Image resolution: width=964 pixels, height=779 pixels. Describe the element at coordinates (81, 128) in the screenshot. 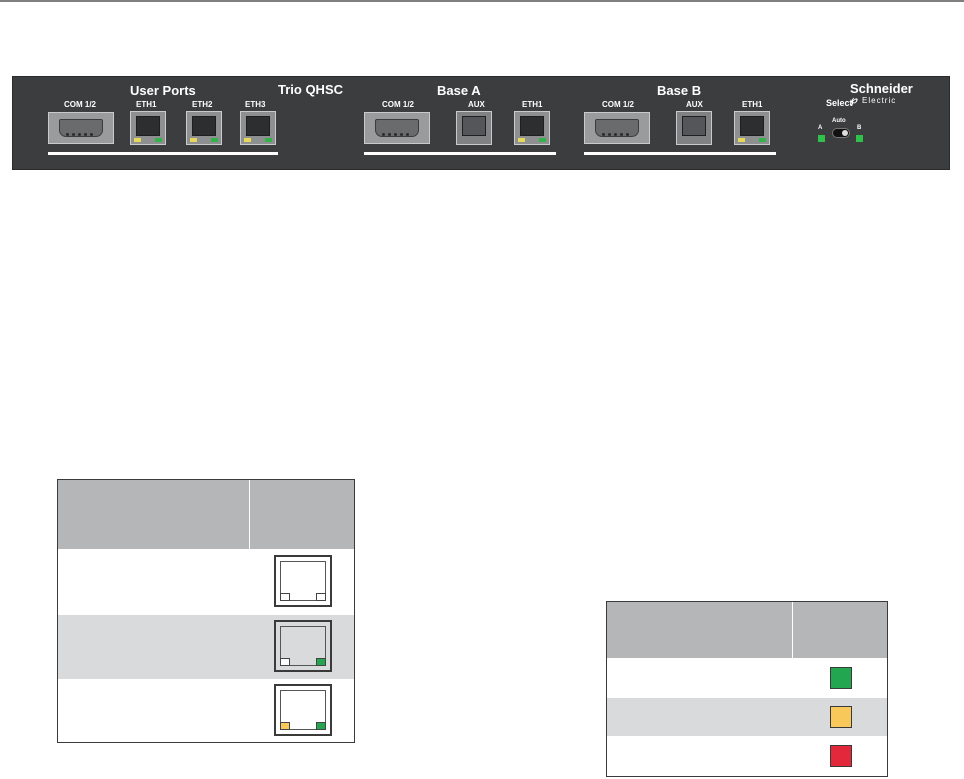

I see `com-port-db9` at that location.